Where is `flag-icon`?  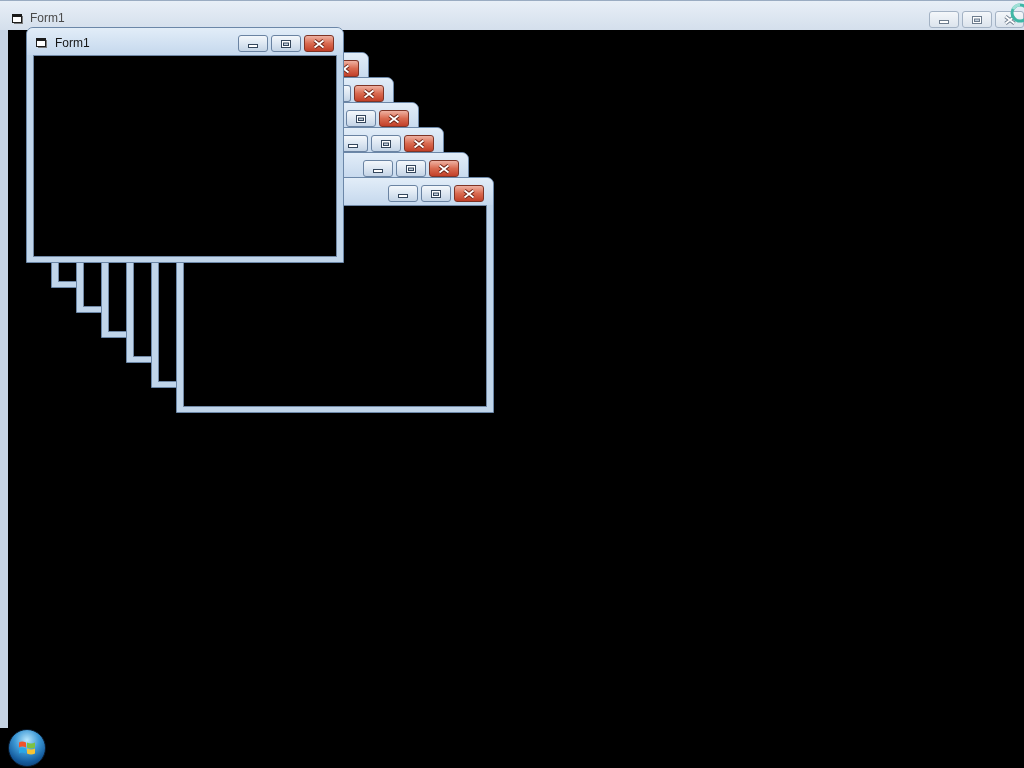 flag-icon is located at coordinates (27, 748).